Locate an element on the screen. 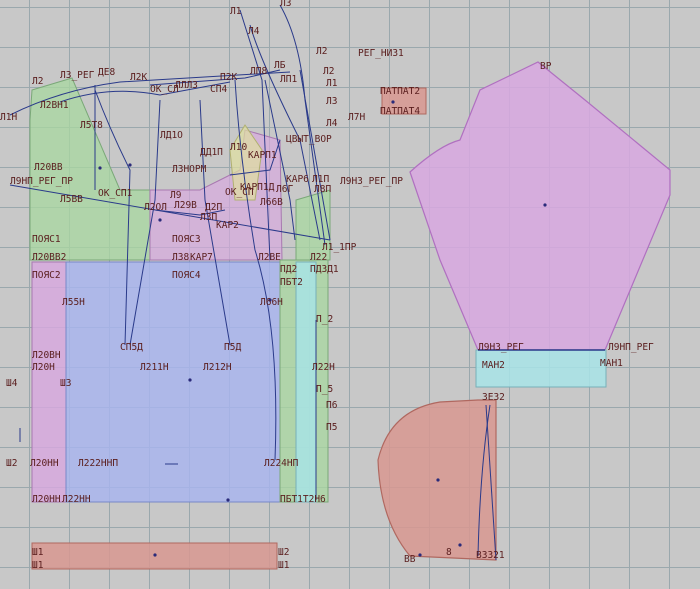 The image size is (700, 589). svg-text: Л8П is located at coordinates (322, 189).